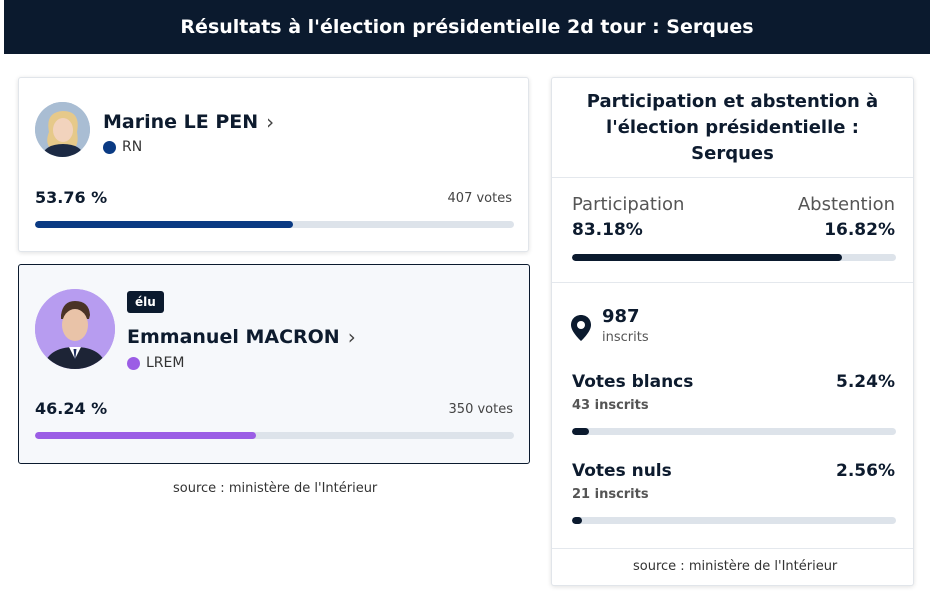 The image size is (944, 591). What do you see at coordinates (622, 471) in the screenshot?
I see `votes-nuls-label: Votes nuls` at bounding box center [622, 471].